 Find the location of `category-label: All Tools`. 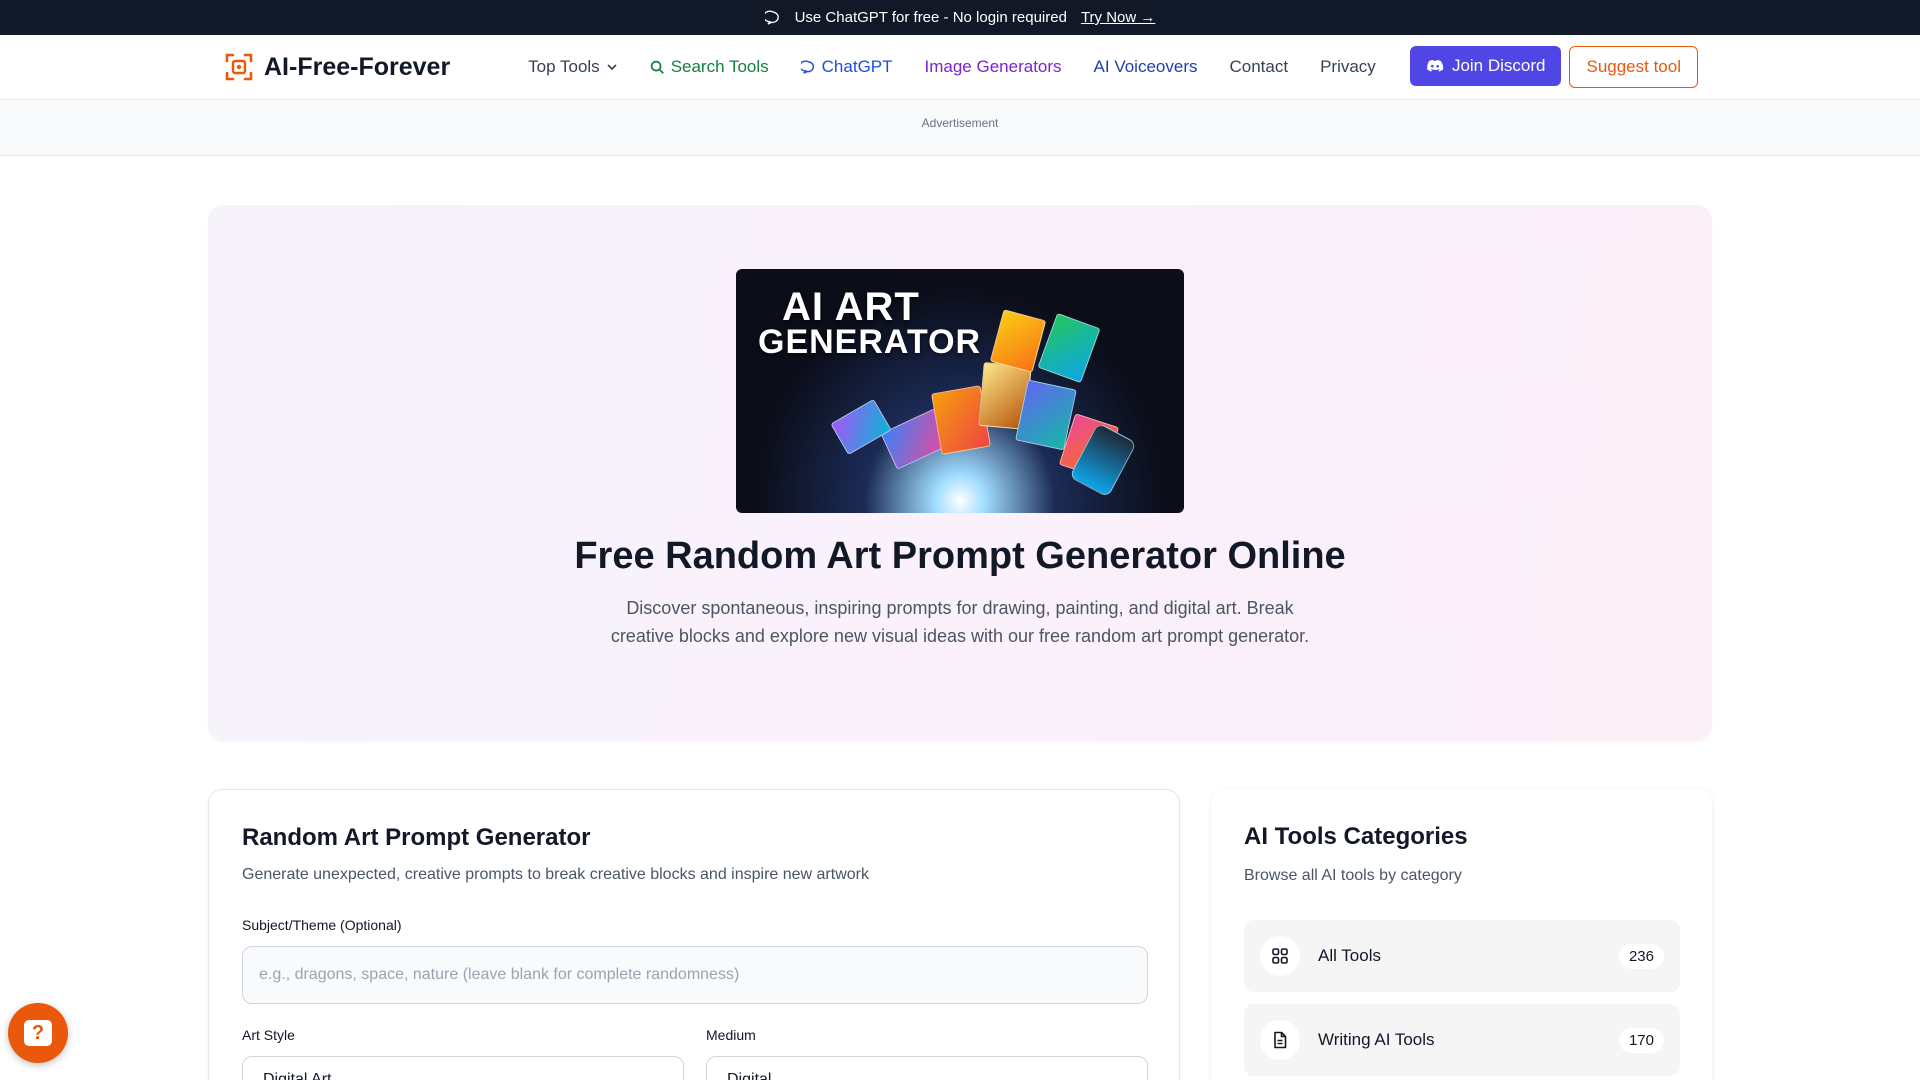

category-label: All Tools is located at coordinates (1349, 955).